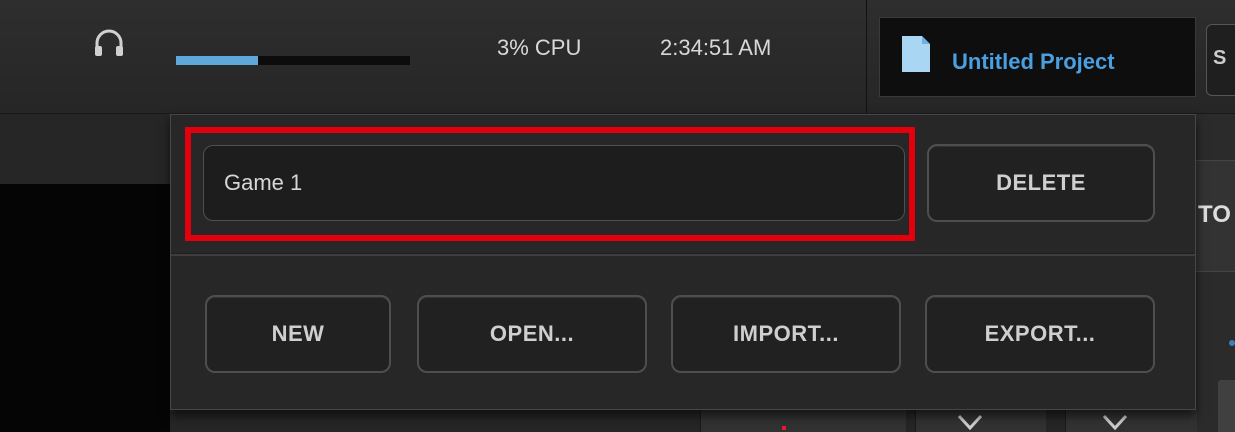  I want to click on project-button: Untitled Project, so click(1037, 57).